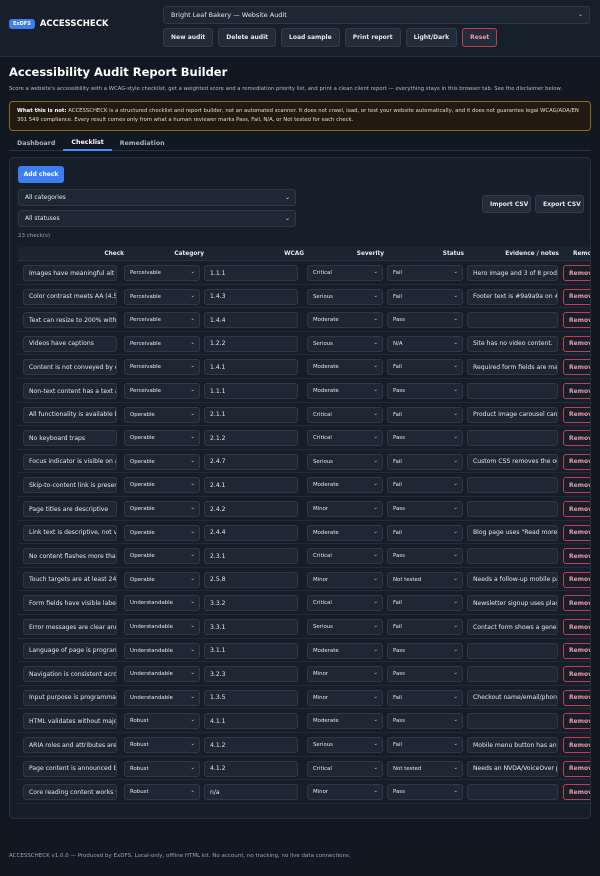 This screenshot has width=600, height=876. Describe the element at coordinates (506, 204) in the screenshot. I see `import-csv-button: Import CSV` at that location.